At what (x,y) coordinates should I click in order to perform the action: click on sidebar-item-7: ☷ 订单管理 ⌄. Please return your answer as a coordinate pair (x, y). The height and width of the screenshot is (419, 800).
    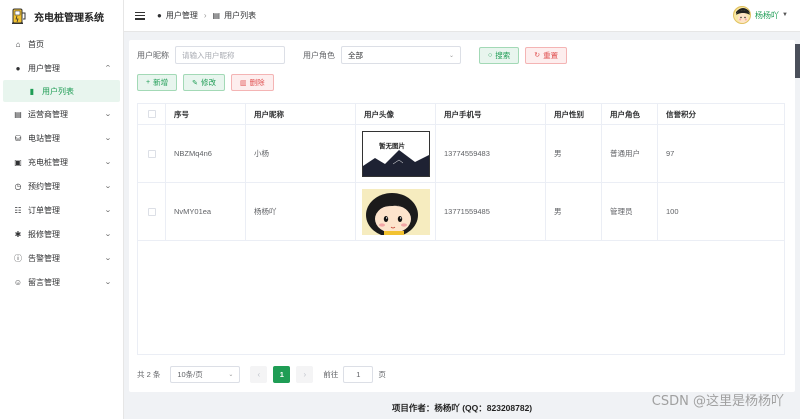
    Looking at the image, I should click on (61, 210).